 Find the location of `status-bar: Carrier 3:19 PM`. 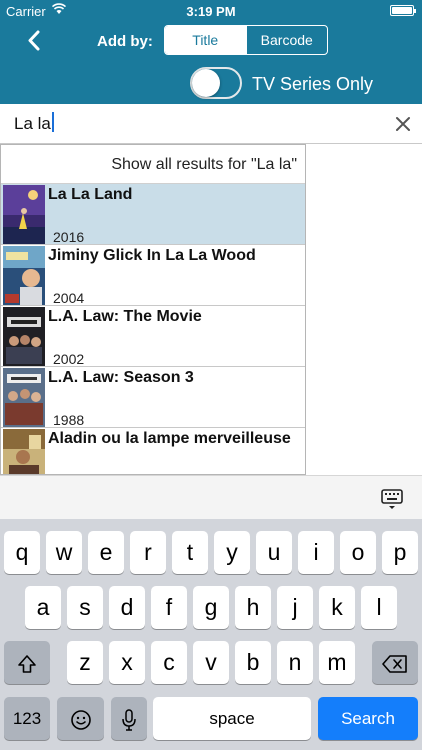

status-bar: Carrier 3:19 PM is located at coordinates (211, 11).